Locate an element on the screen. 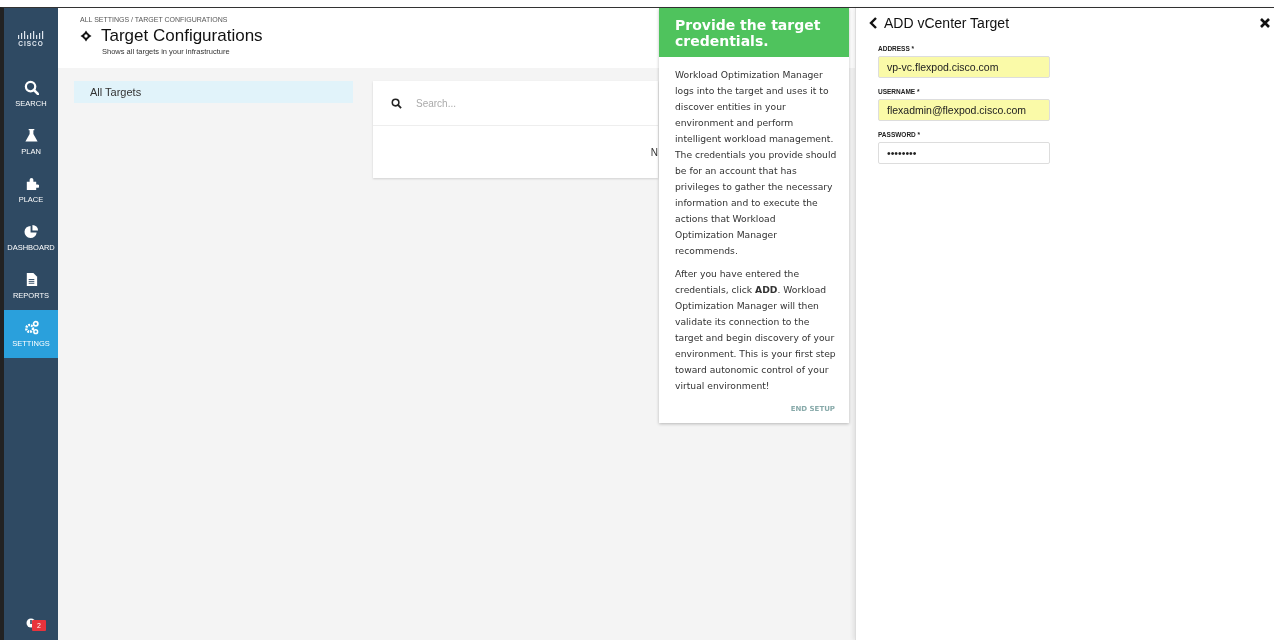  input-field: vp-vc.flexpod.cisco.com is located at coordinates (964, 67).